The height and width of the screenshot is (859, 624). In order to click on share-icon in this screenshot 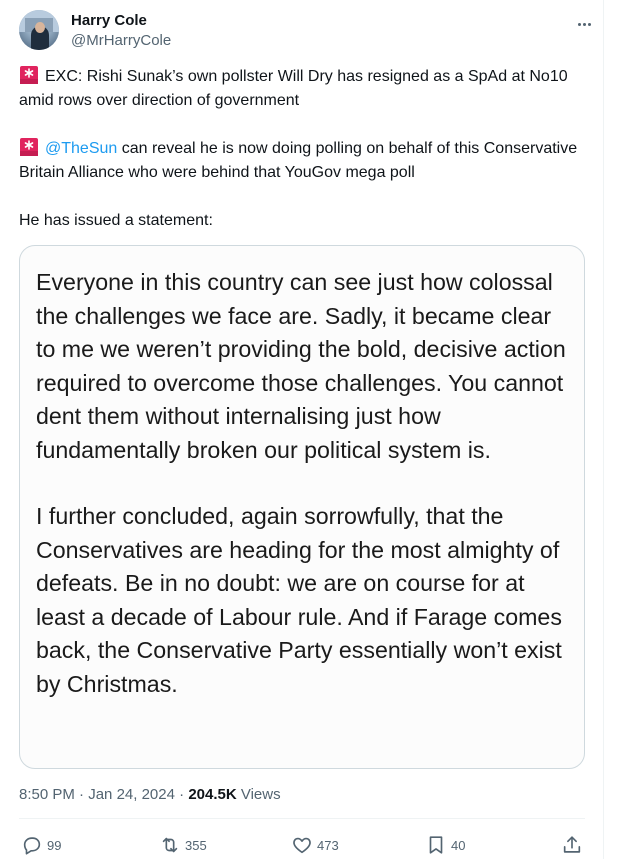, I will do `click(572, 845)`.